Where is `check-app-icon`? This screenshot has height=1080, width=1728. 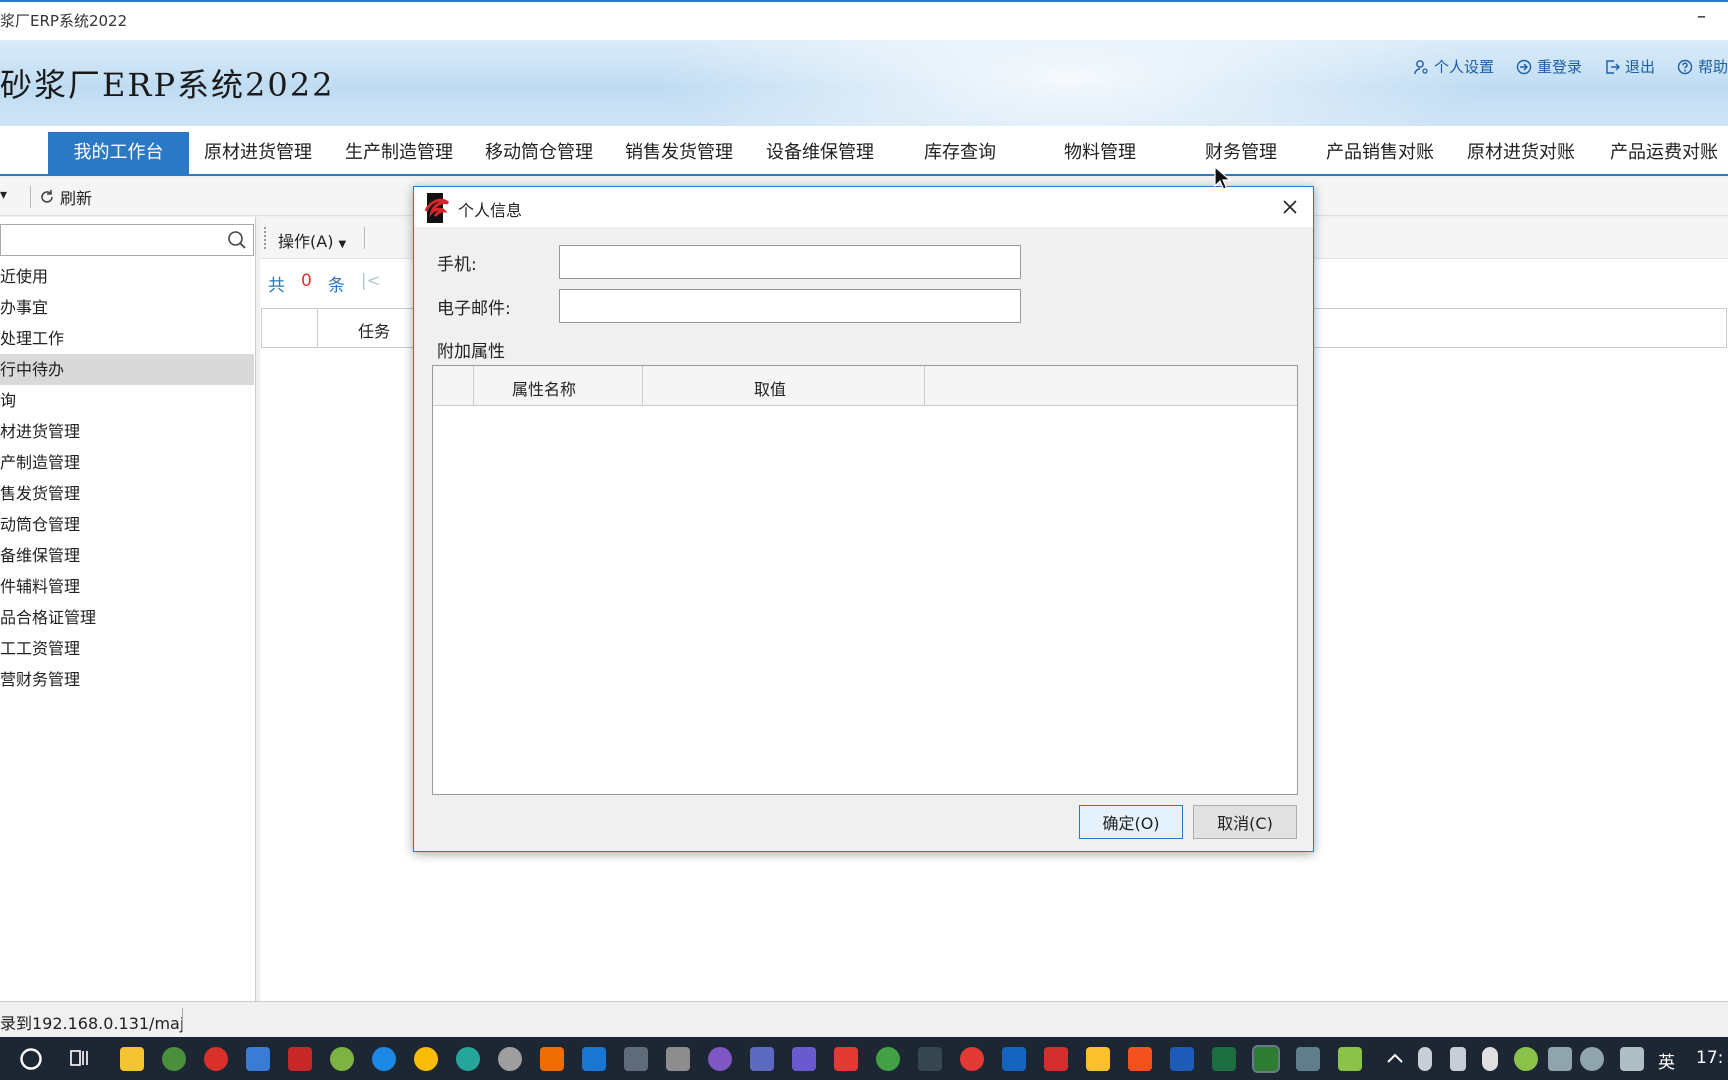 check-app-icon is located at coordinates (1056, 1059).